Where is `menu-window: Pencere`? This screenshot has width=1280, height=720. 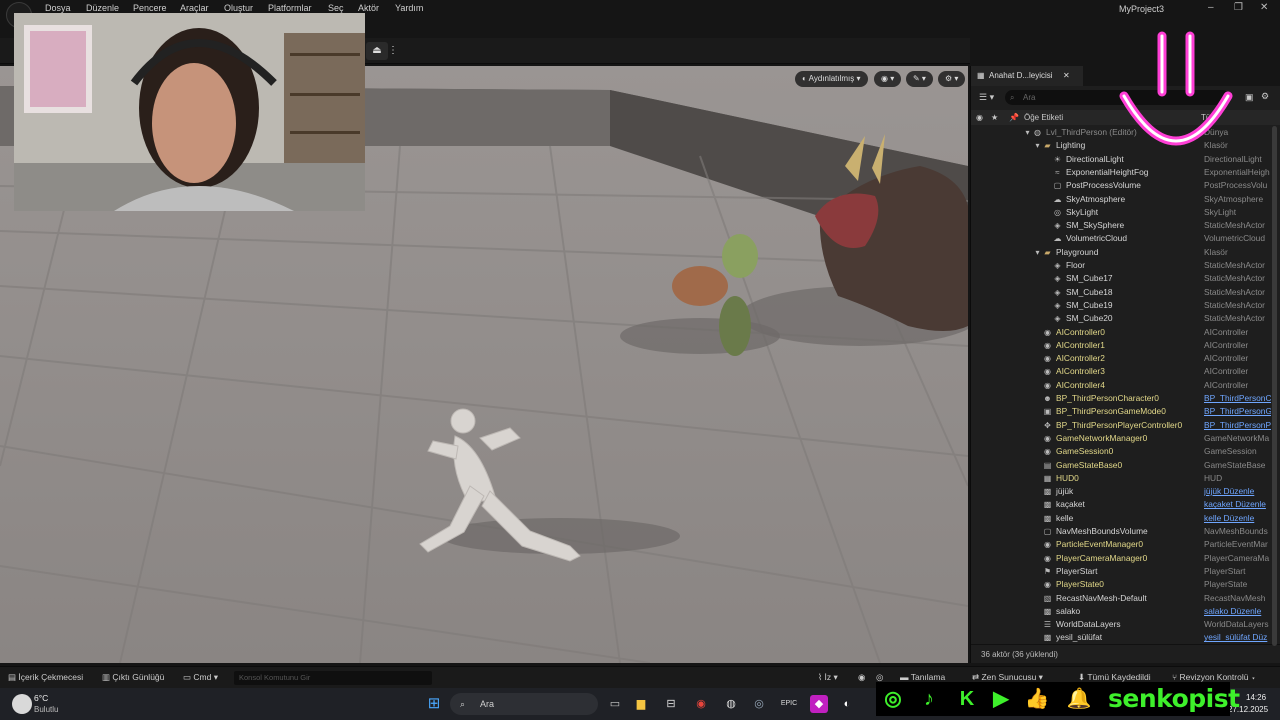
menu-window: Pencere is located at coordinates (150, 8).